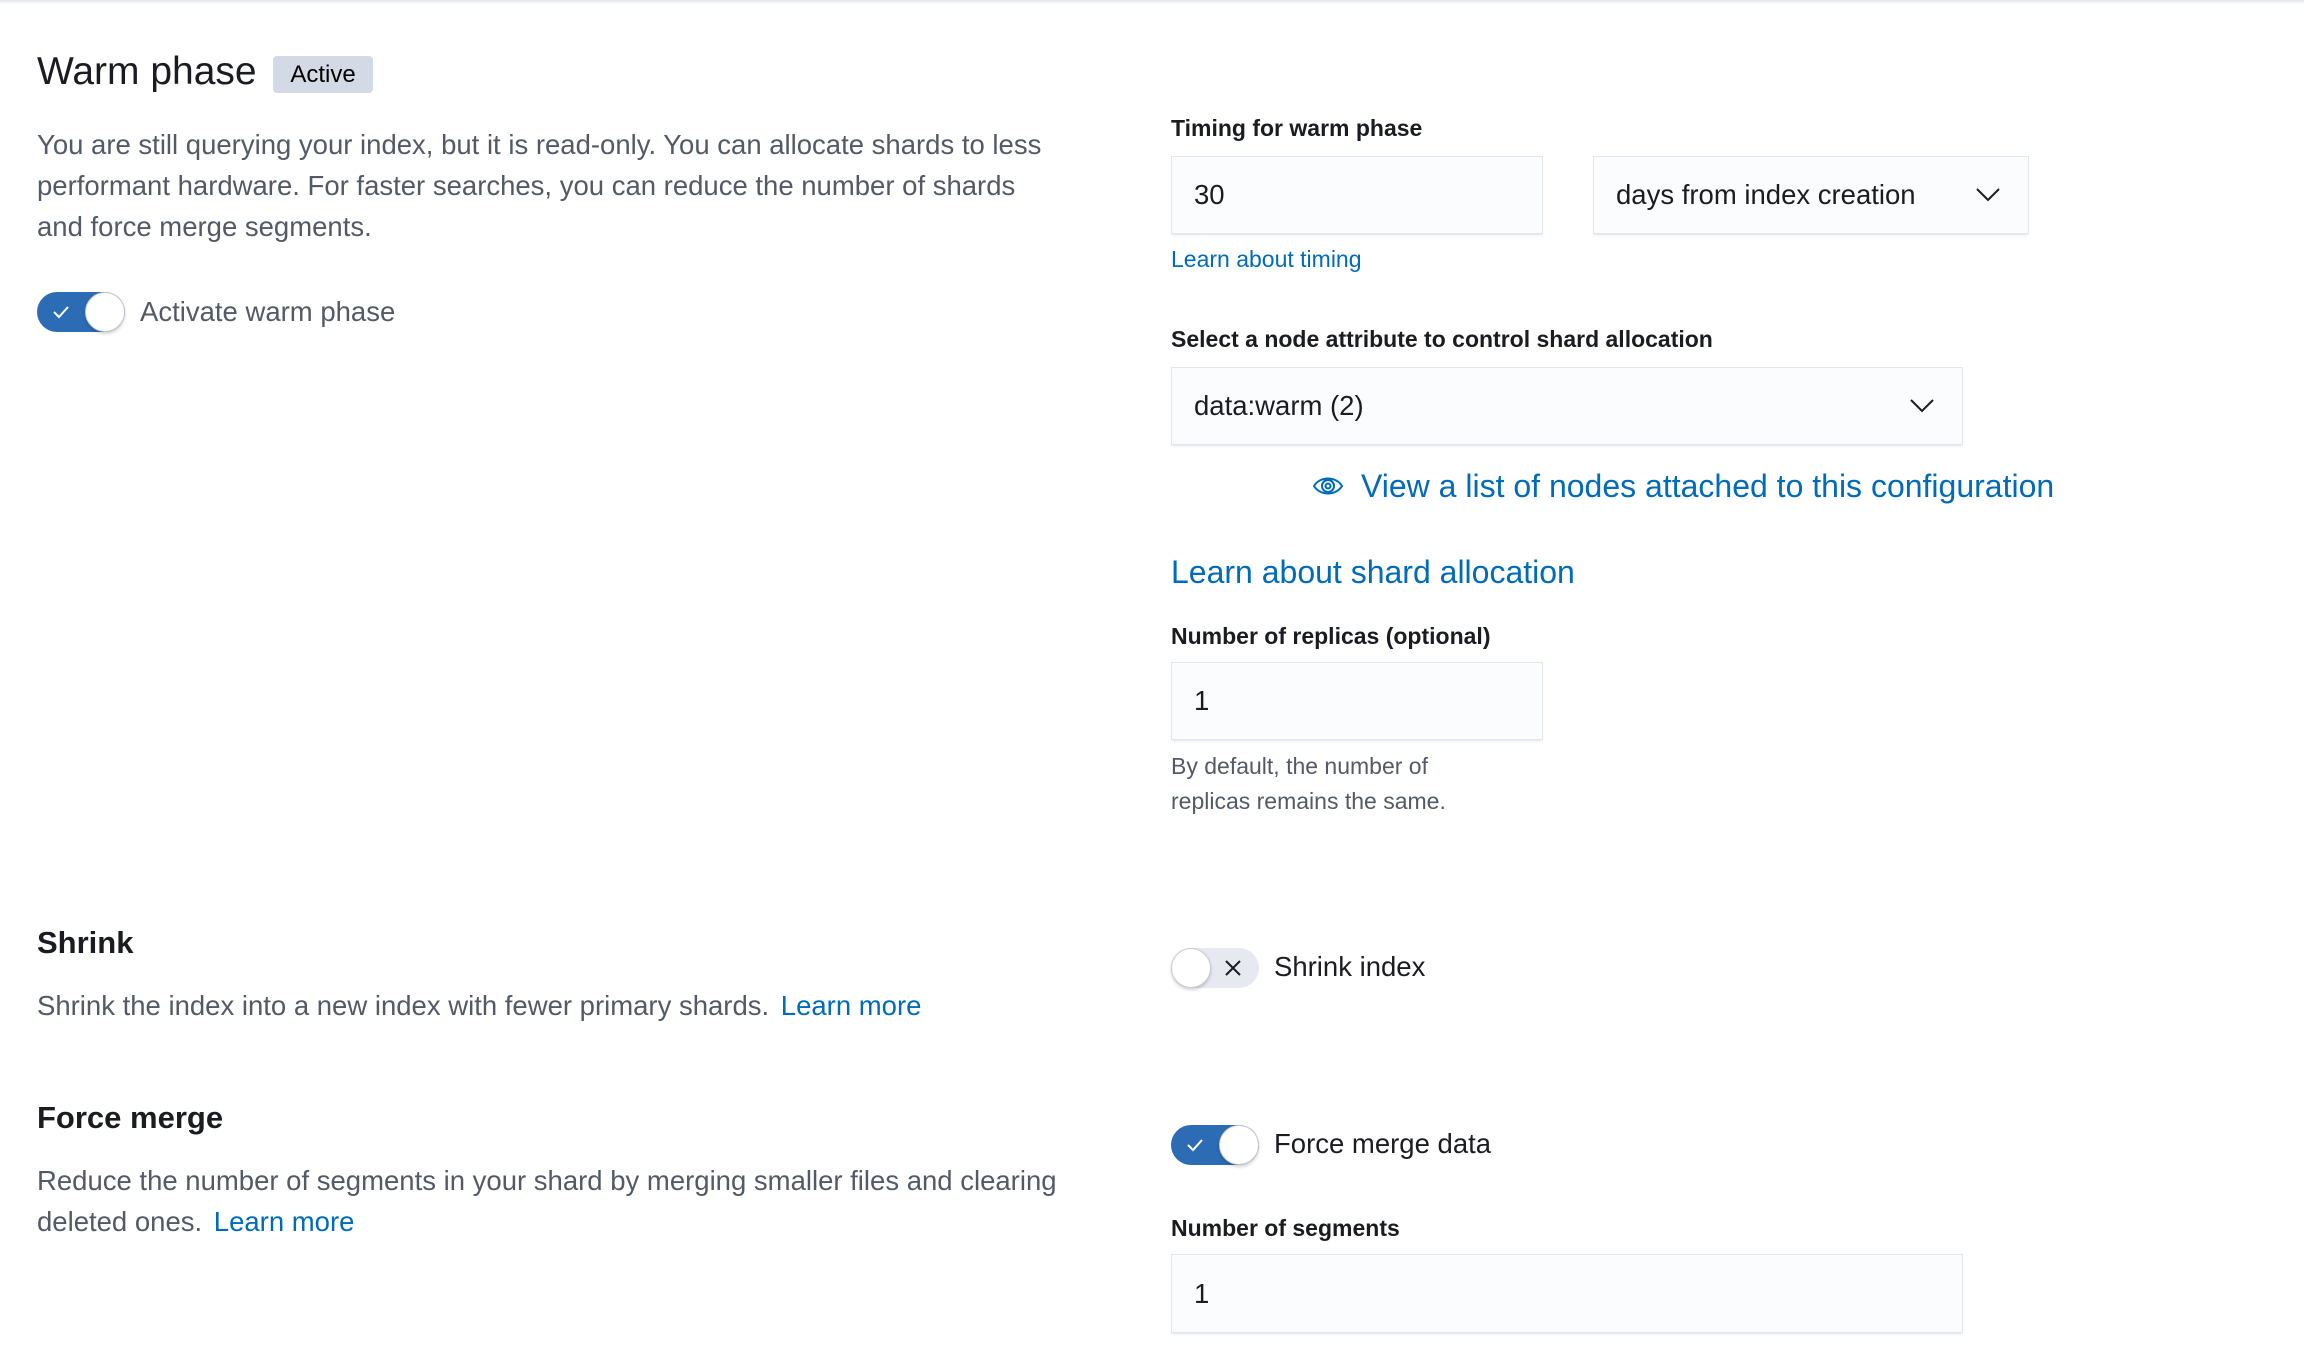  Describe the element at coordinates (120, 1221) in the screenshot. I see `force-merge-description-text: deleted ones.` at that location.